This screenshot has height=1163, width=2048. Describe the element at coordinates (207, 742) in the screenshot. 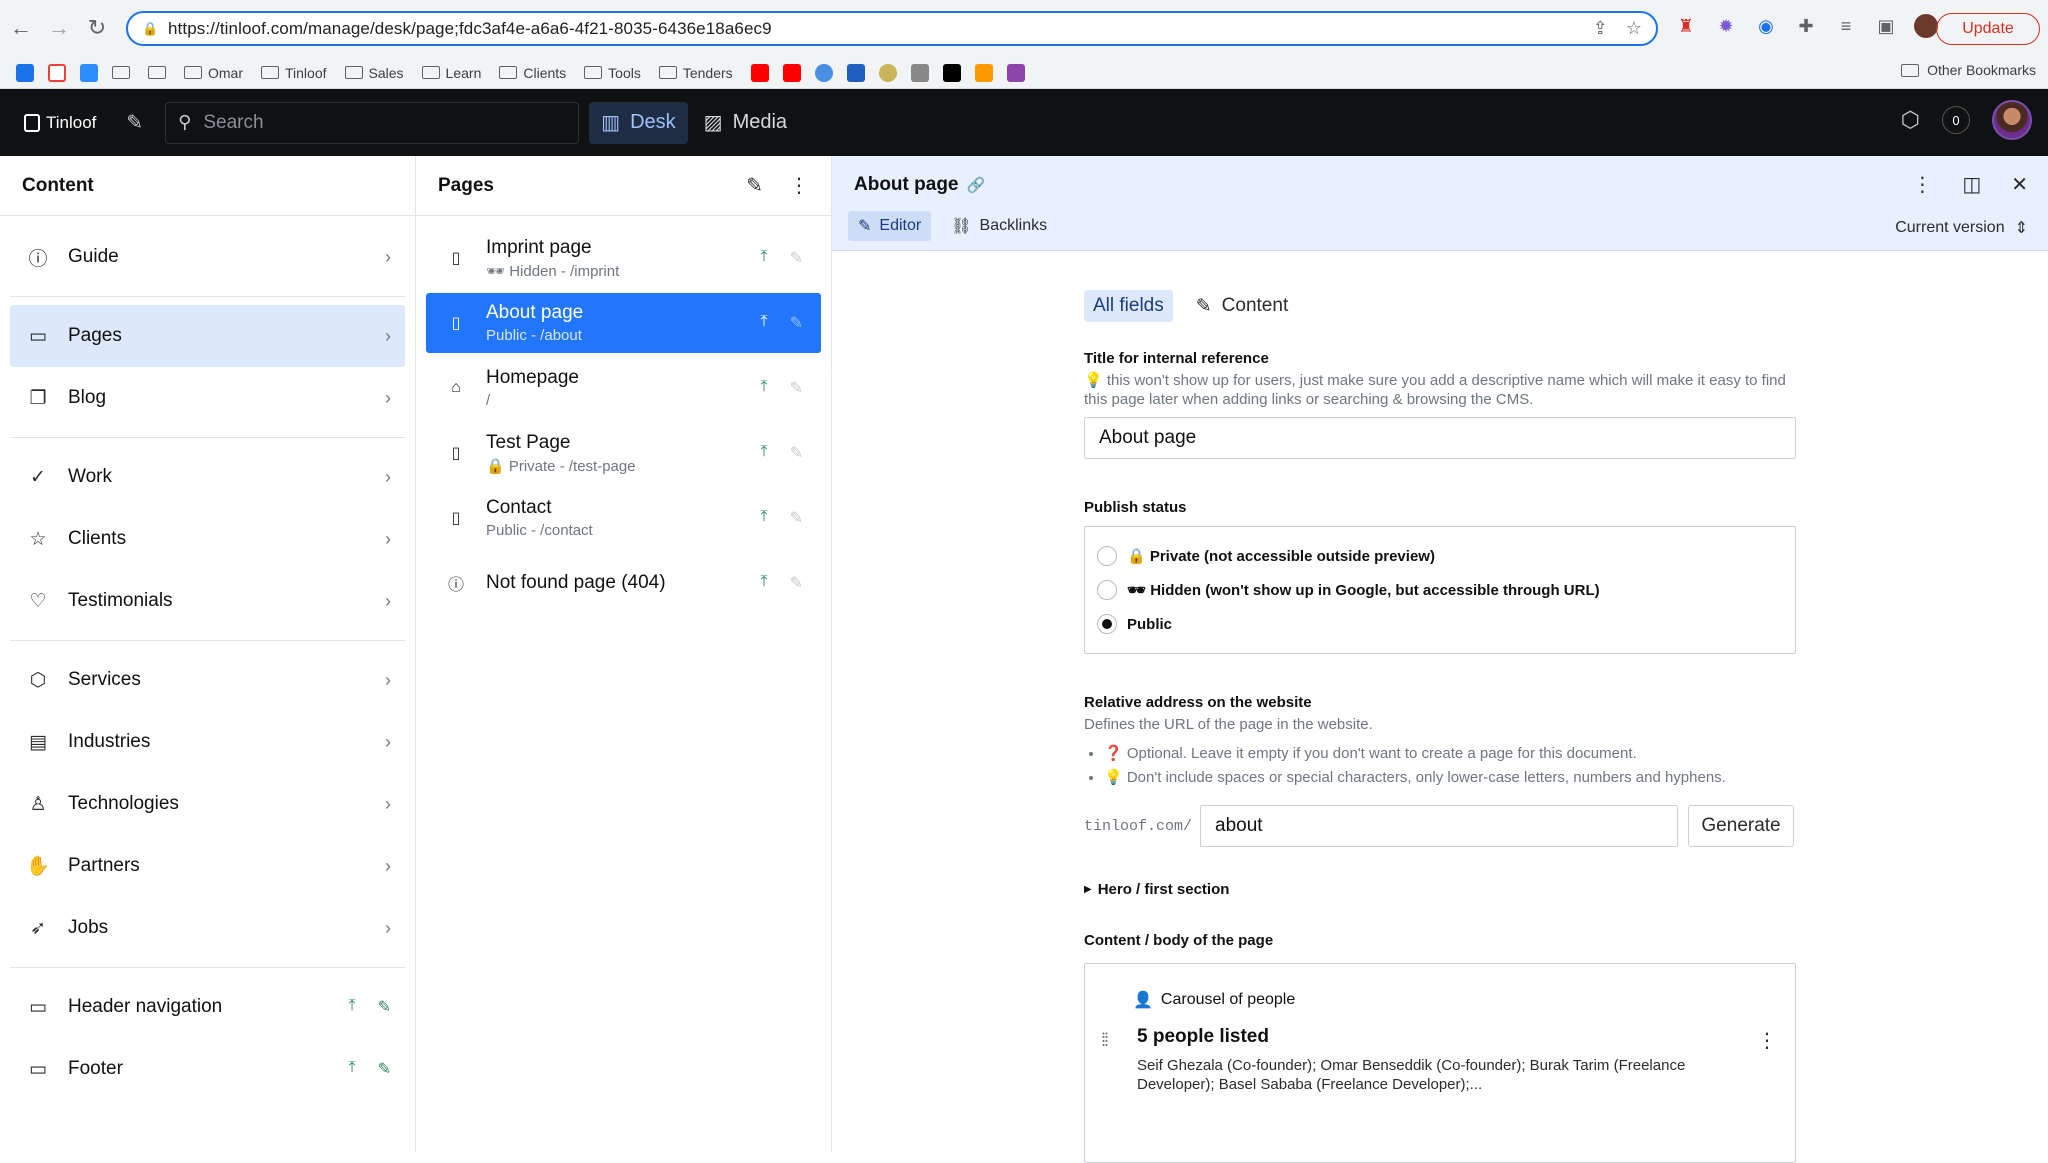

I see `content-item-industries: ▤Industries›` at that location.